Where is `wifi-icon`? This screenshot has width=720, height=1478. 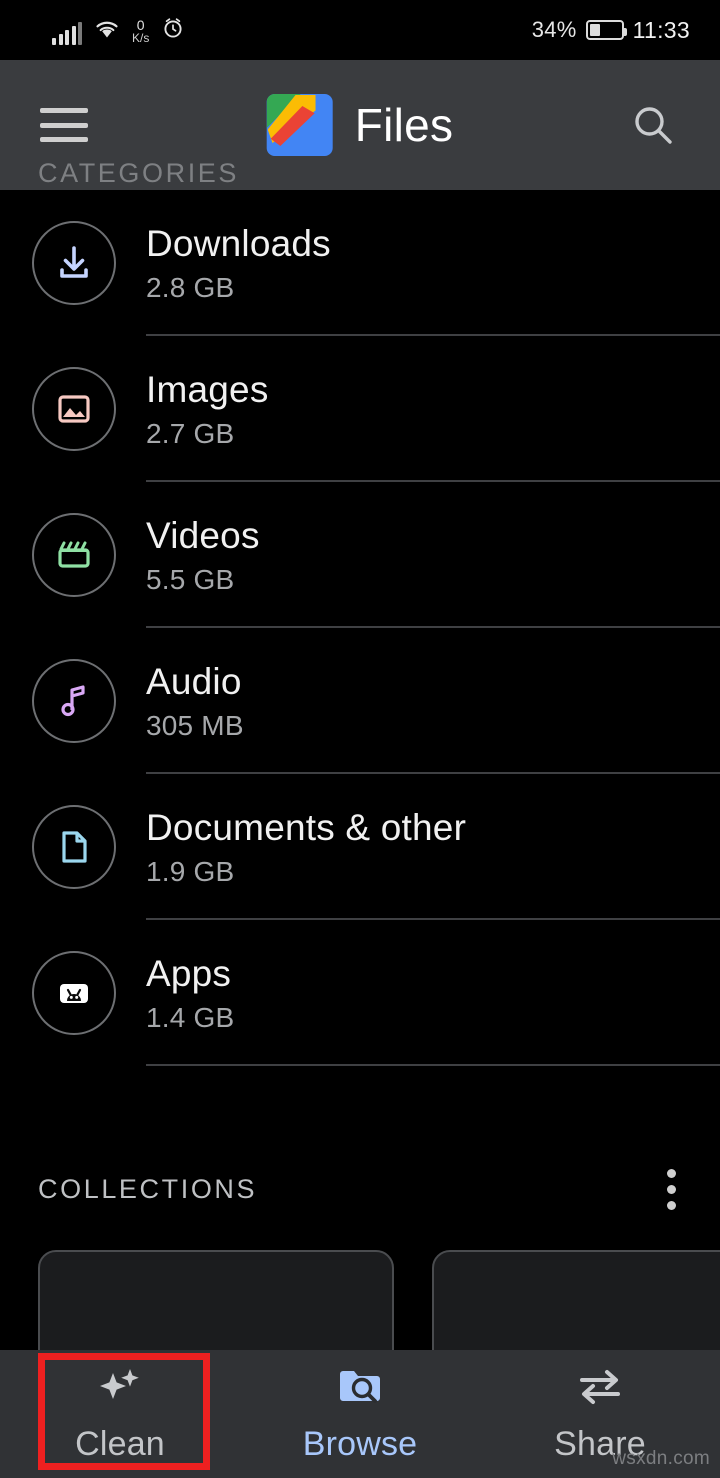 wifi-icon is located at coordinates (107, 31).